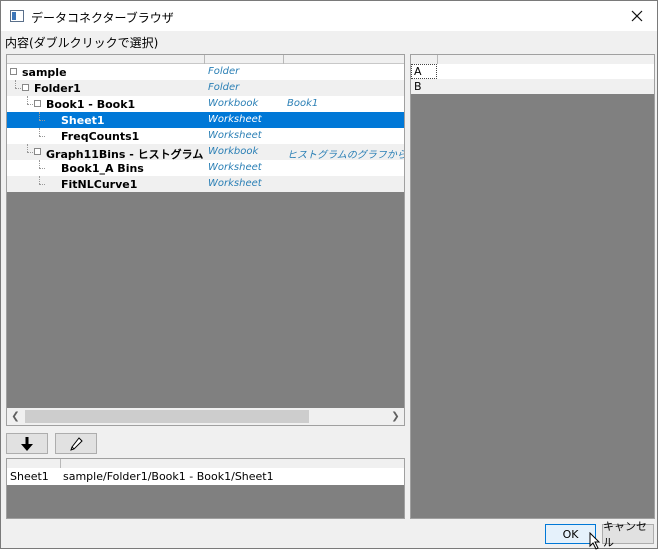  I want to click on horizontal-scrollbar: ❮ ❯, so click(205, 416).